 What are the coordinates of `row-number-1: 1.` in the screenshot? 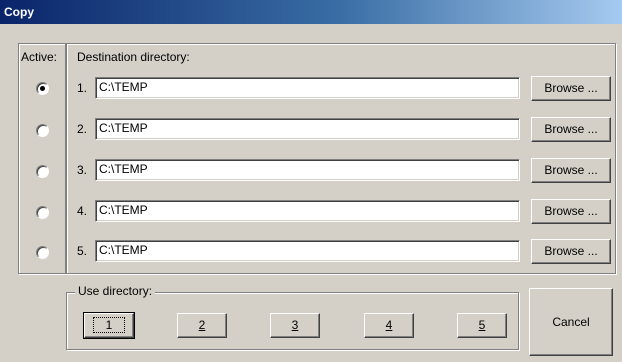 It's located at (82, 88).